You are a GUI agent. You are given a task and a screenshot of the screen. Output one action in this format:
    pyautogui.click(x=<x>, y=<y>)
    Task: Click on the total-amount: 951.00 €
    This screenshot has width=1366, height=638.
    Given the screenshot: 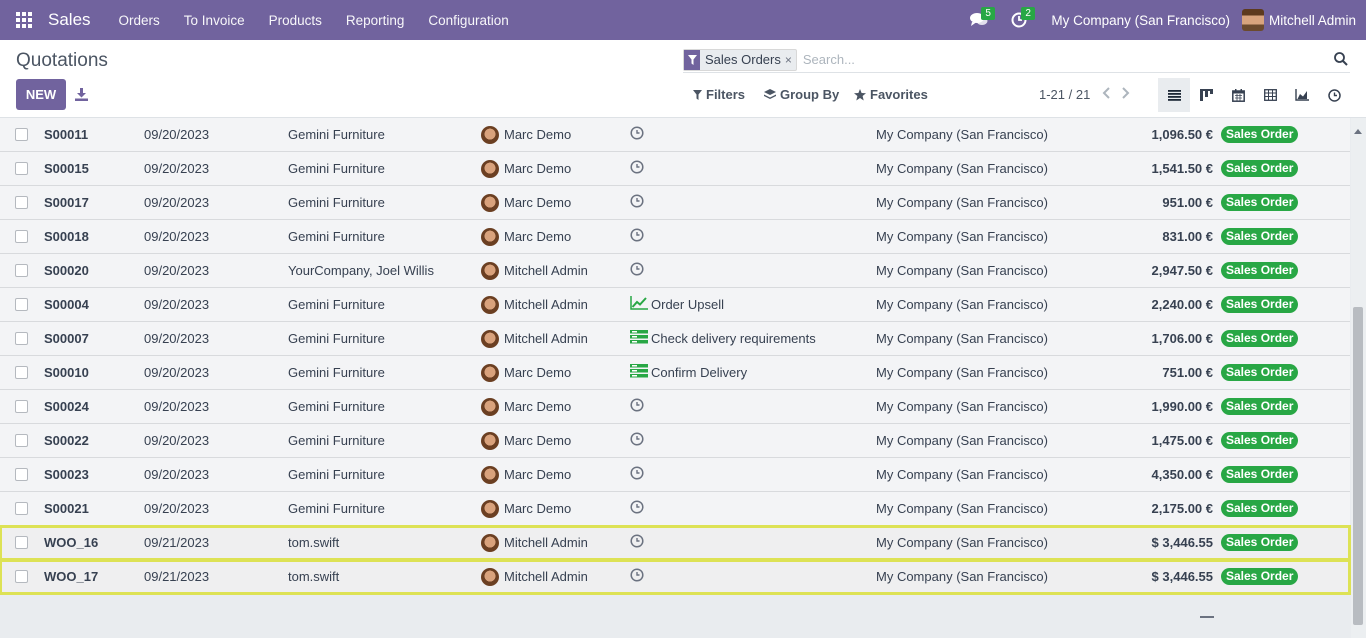 What is the action you would take?
    pyautogui.click(x=1187, y=202)
    